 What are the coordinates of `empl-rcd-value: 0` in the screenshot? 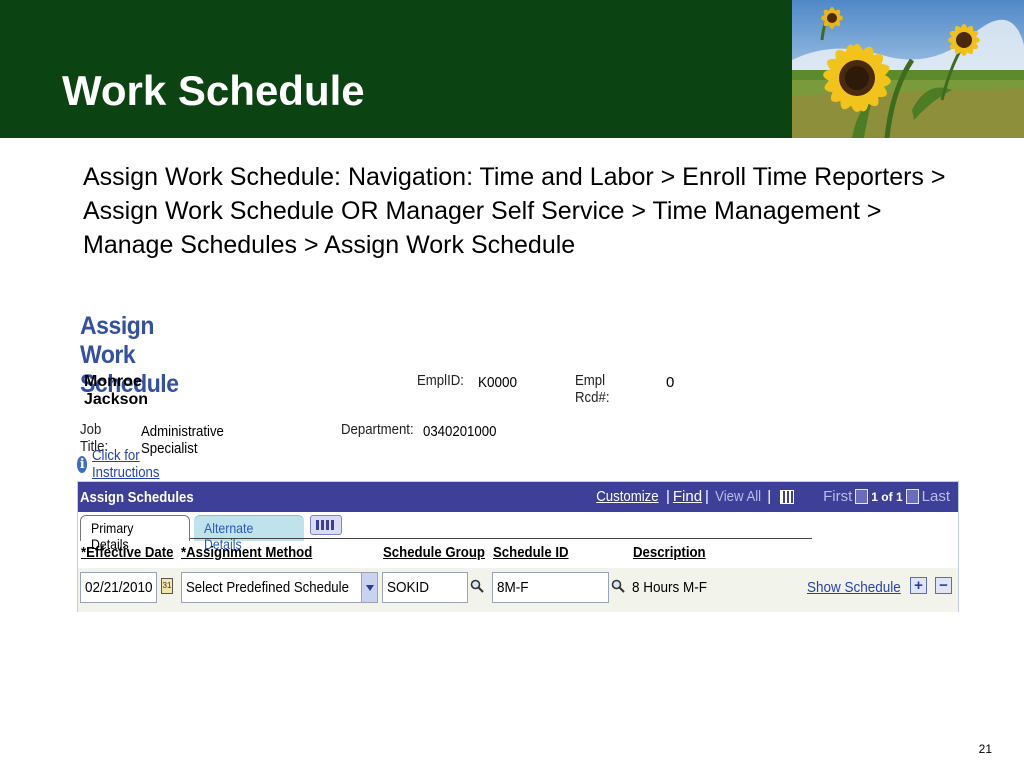 It's located at (670, 382).